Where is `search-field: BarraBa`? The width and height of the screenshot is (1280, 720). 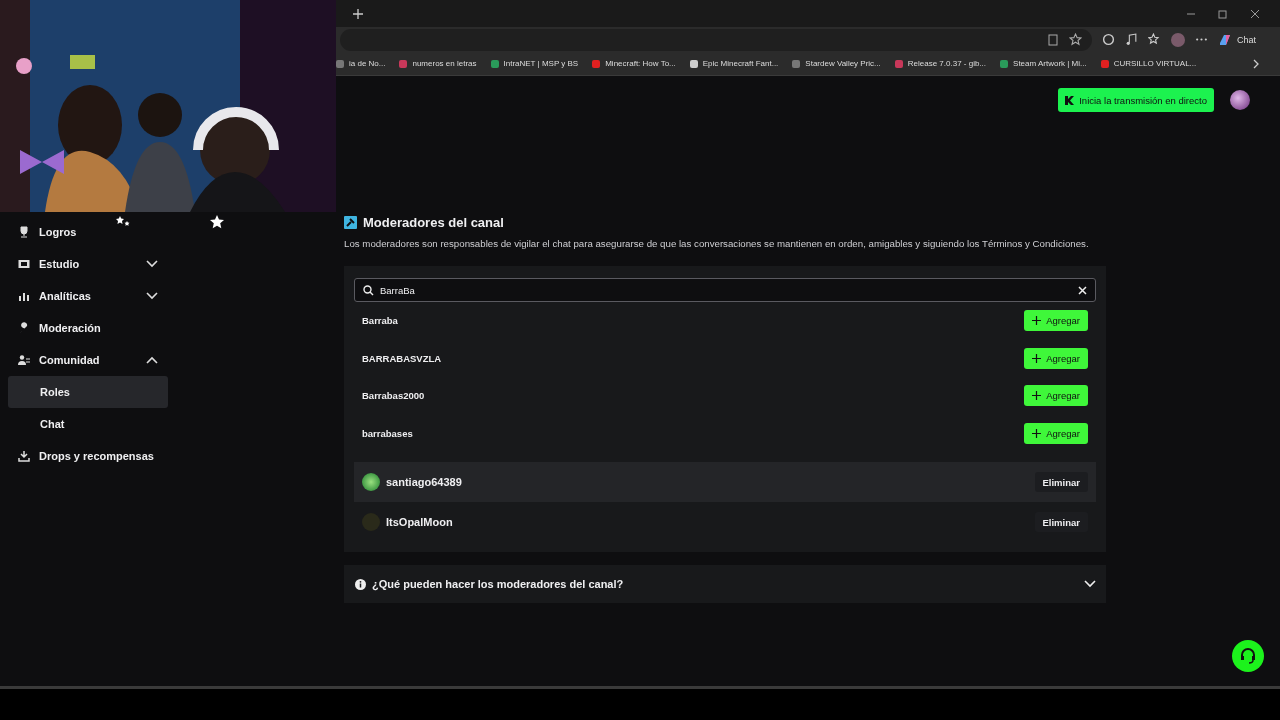 search-field: BarraBa is located at coordinates (725, 290).